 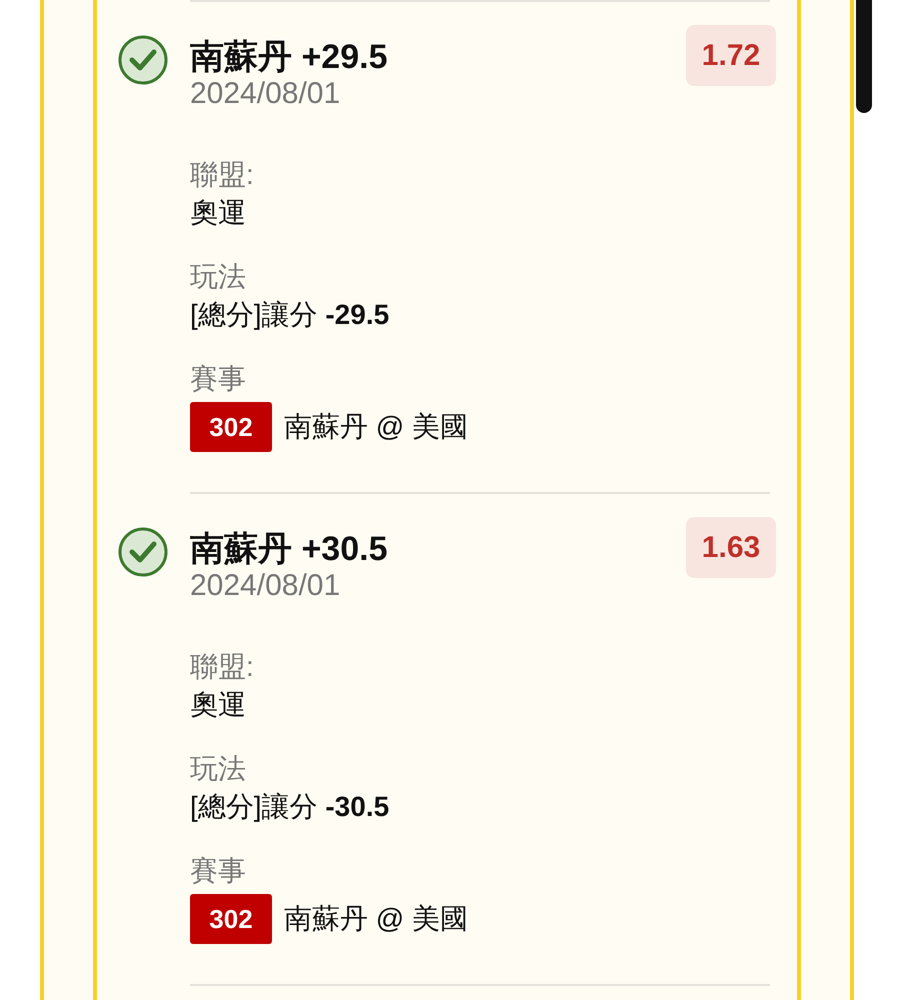 What do you see at coordinates (864, 56) in the screenshot?
I see `scrollbar` at bounding box center [864, 56].